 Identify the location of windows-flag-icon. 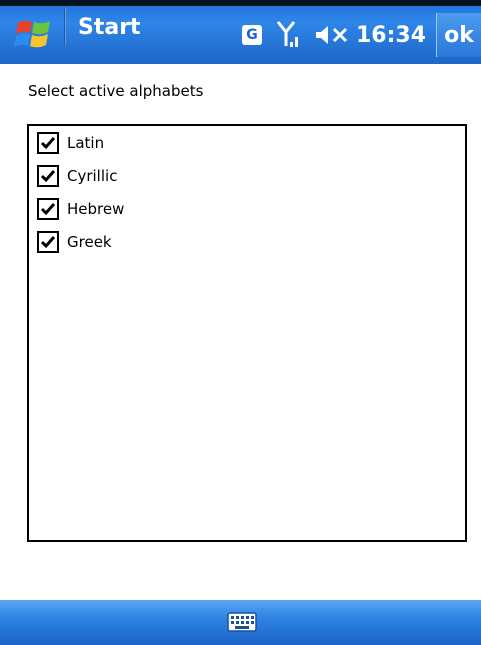
(32, 34).